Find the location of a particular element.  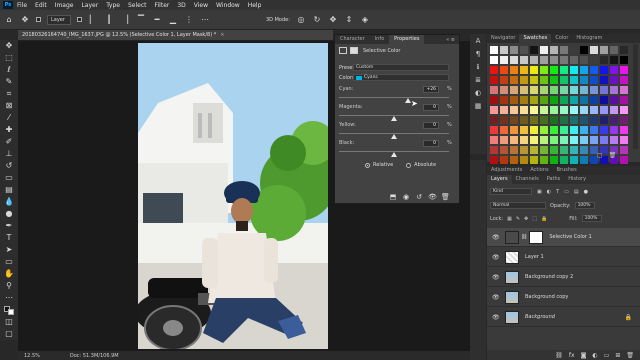

delete-swatch-icon: 🗑 is located at coordinates (613, 155).